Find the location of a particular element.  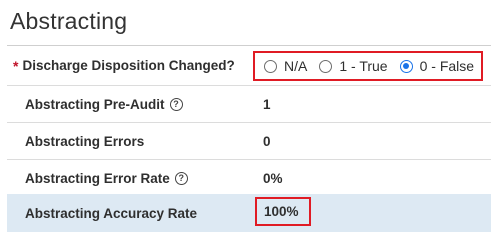

radio-na-label: N/A is located at coordinates (296, 66).